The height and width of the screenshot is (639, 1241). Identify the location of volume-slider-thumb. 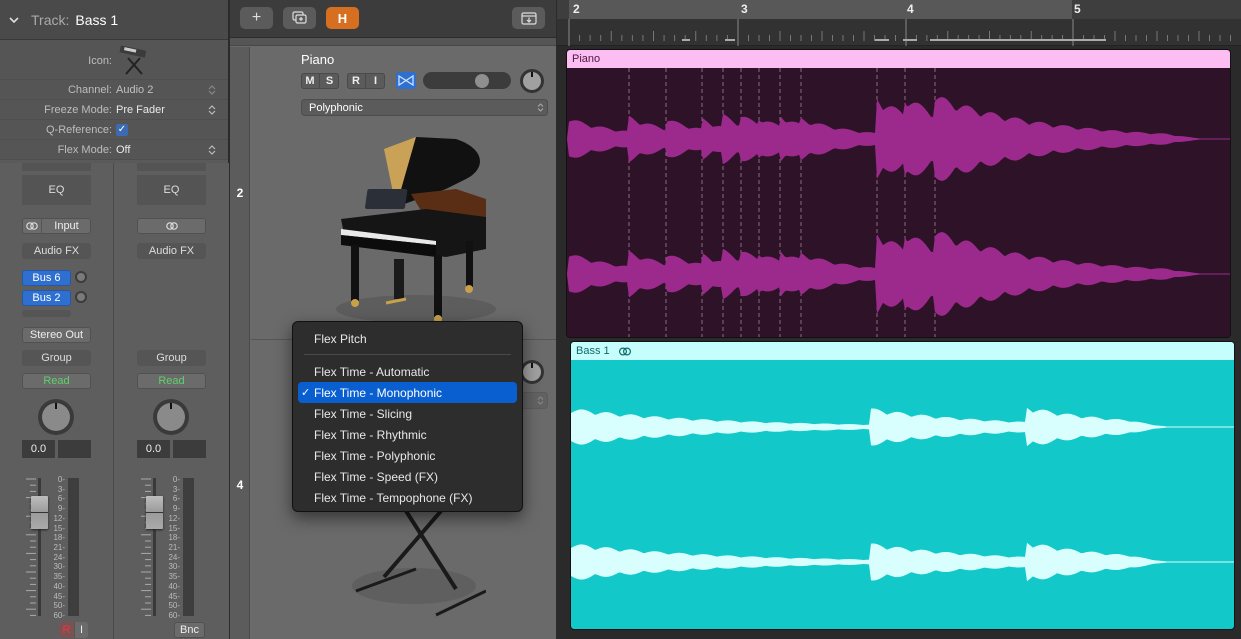
(482, 81).